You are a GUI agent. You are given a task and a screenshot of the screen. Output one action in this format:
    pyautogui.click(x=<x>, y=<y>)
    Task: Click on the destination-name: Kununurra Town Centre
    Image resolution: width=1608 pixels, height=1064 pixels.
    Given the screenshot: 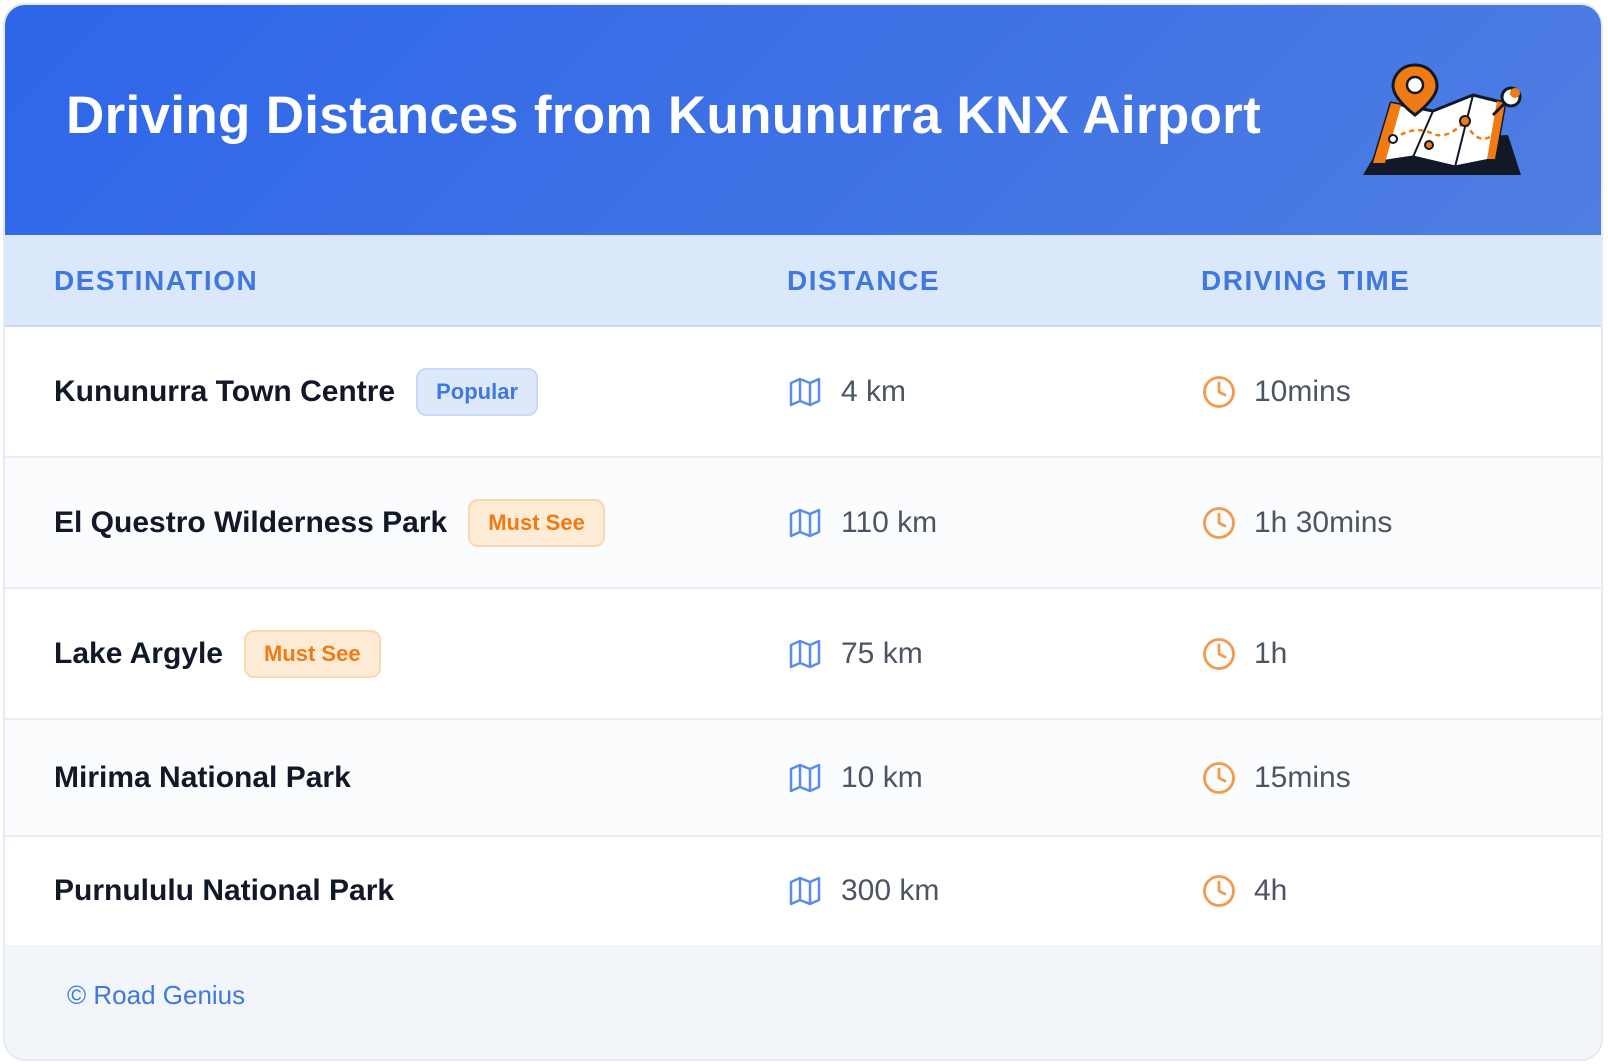 What is the action you would take?
    pyautogui.click(x=225, y=391)
    